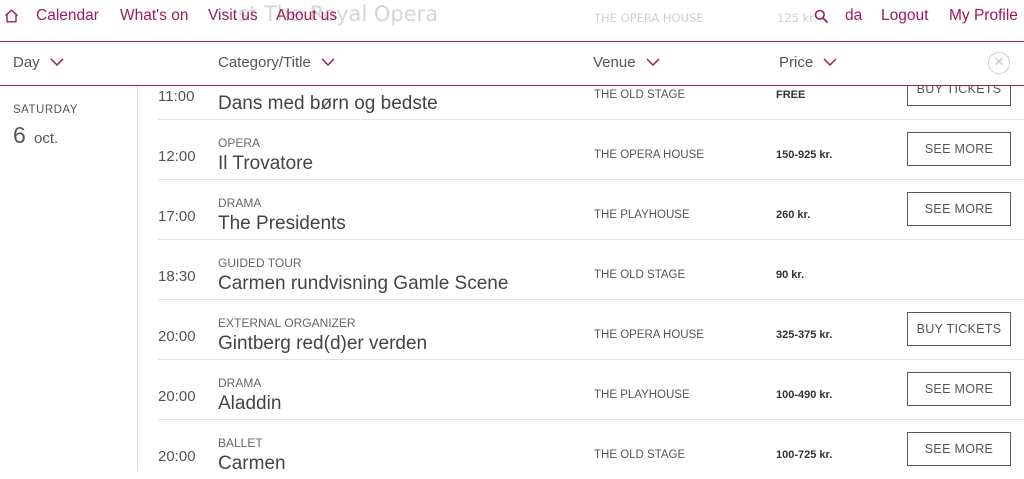 This screenshot has width=1024, height=479. Describe the element at coordinates (363, 284) in the screenshot. I see `event-title: Carmen rundvisning Gamle Scene` at that location.